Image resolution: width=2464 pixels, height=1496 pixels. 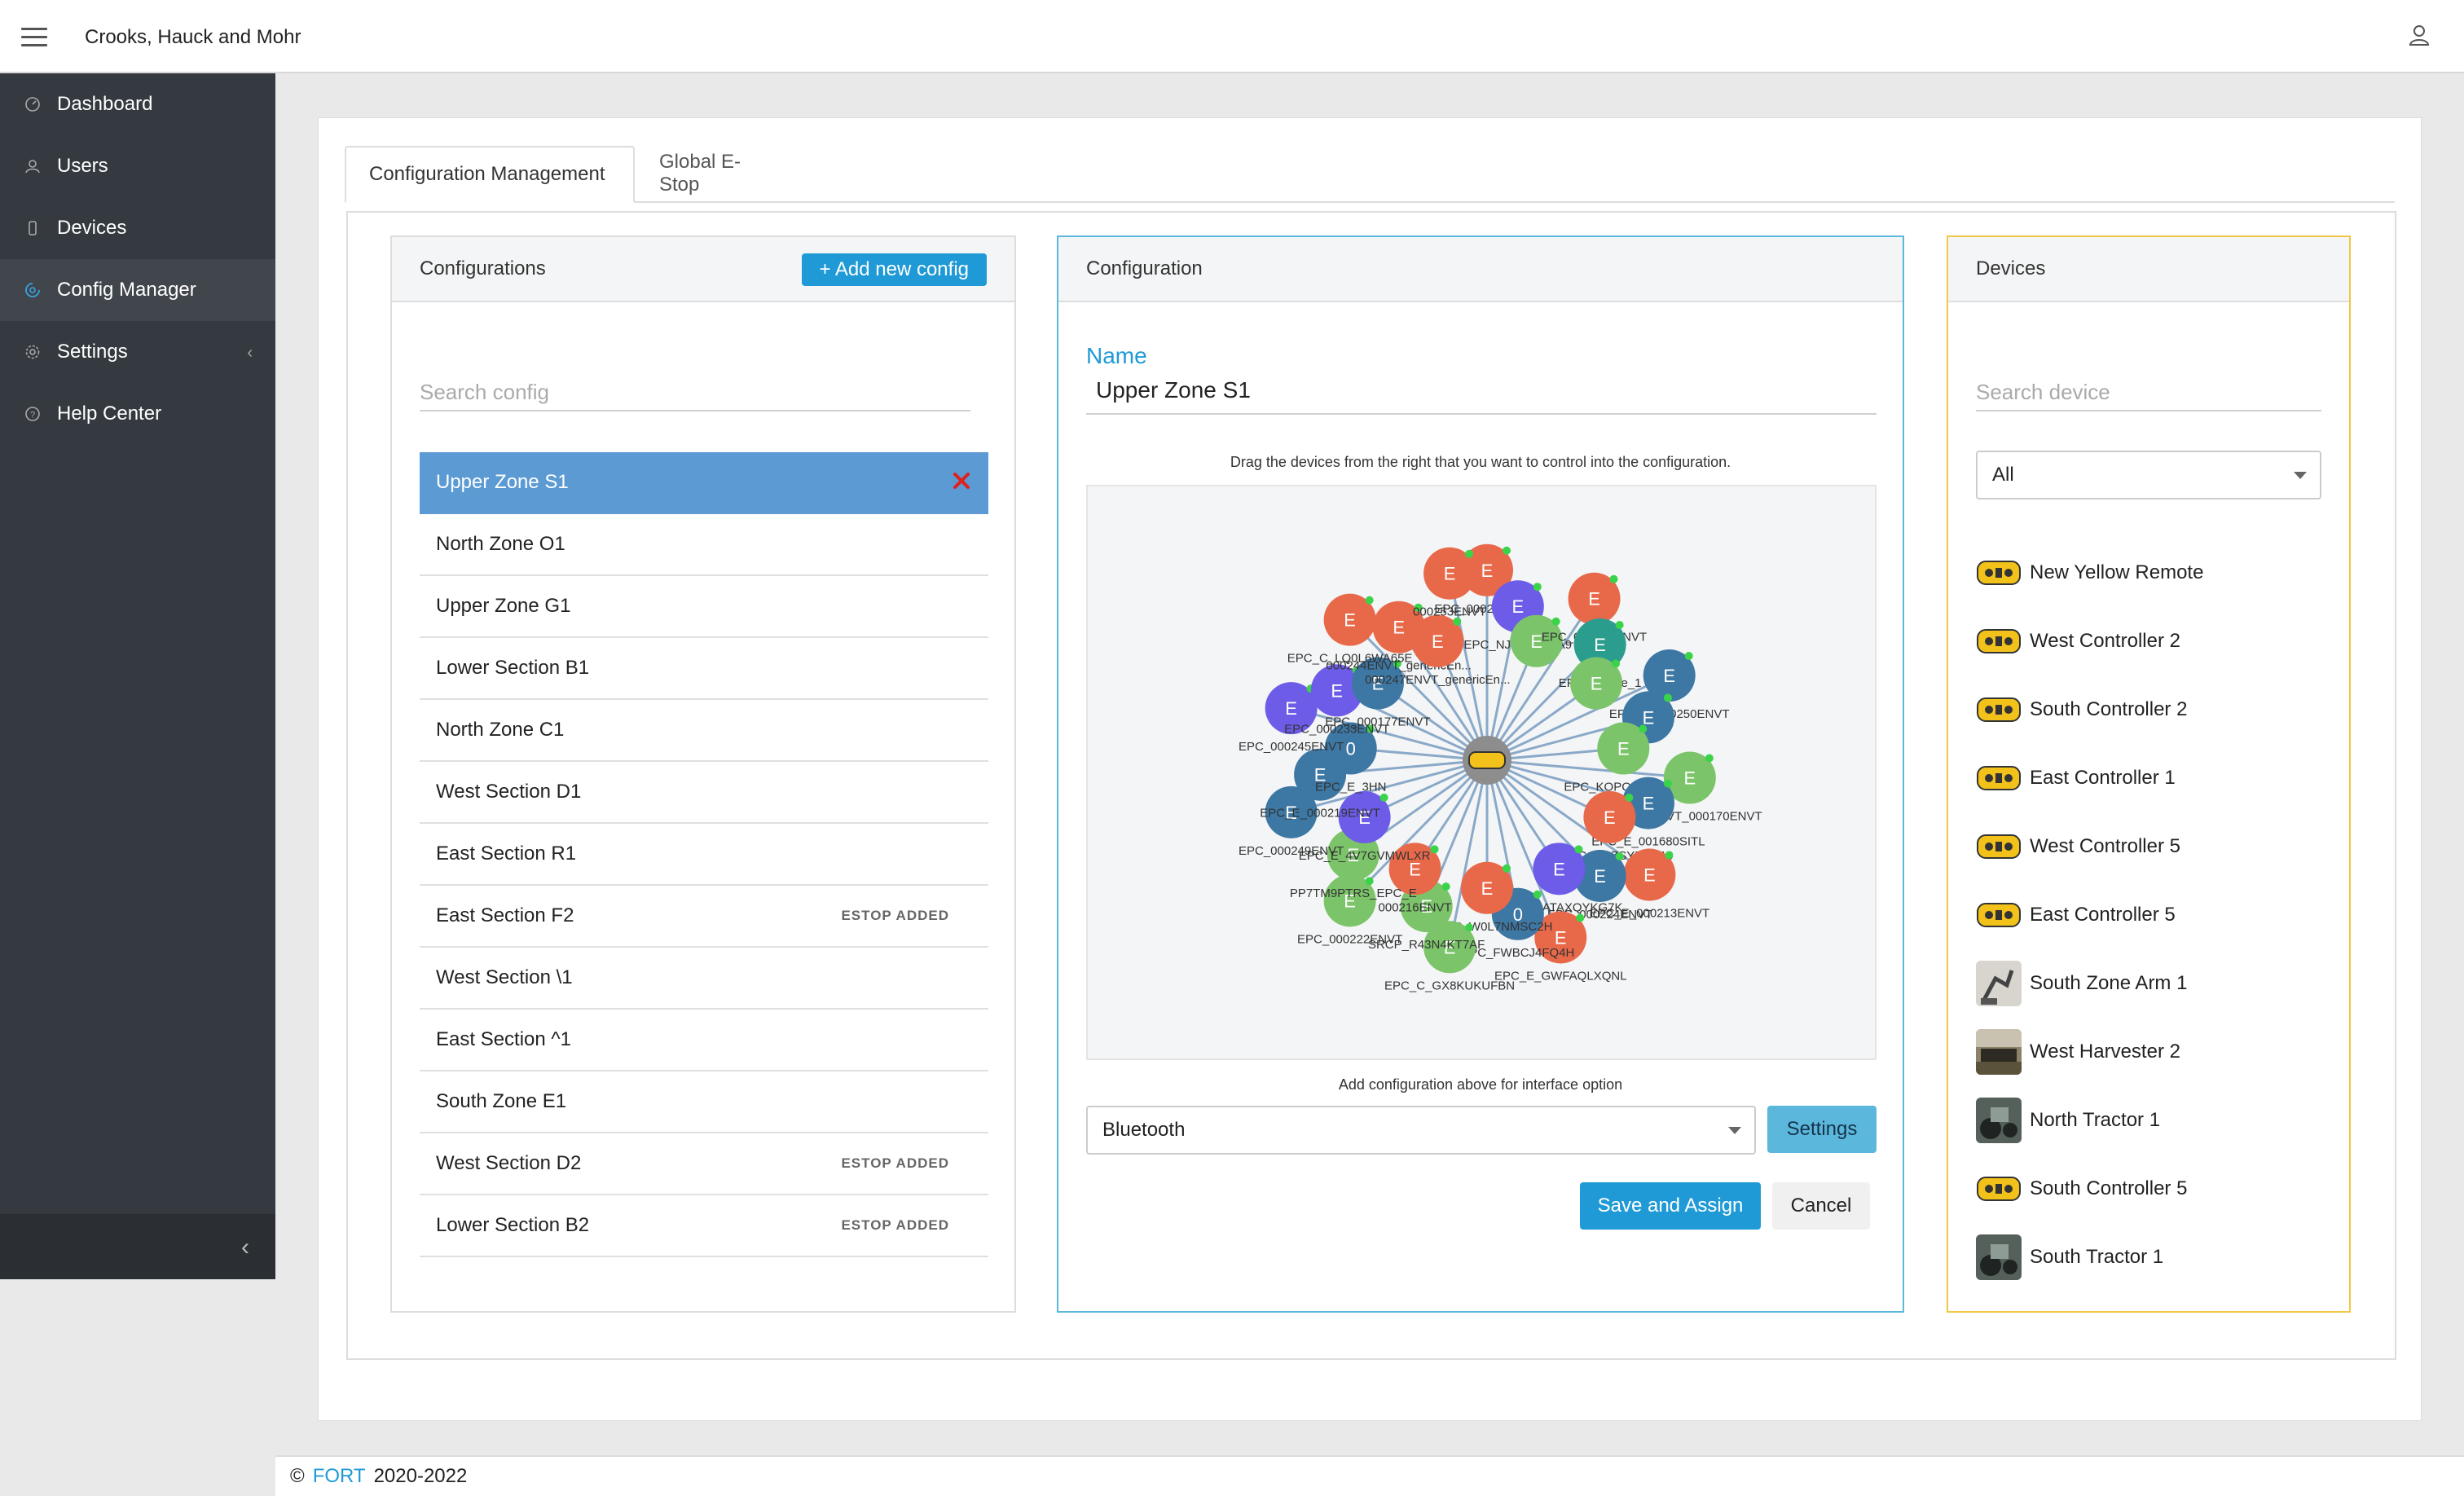 I want to click on config-item-label: East Section F2, so click(x=505, y=915).